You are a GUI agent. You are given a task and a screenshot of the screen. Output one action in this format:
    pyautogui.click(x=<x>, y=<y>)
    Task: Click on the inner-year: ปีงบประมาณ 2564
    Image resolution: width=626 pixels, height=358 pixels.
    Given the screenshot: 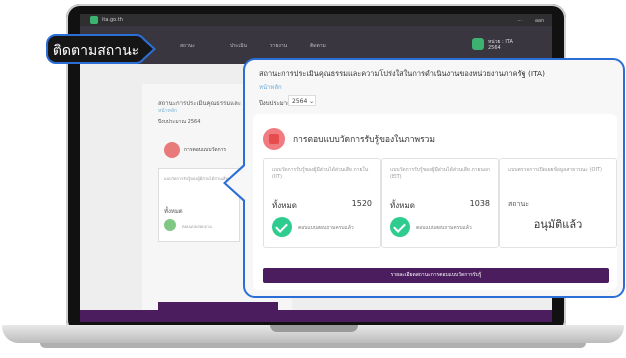 What is the action you would take?
    pyautogui.click(x=179, y=122)
    